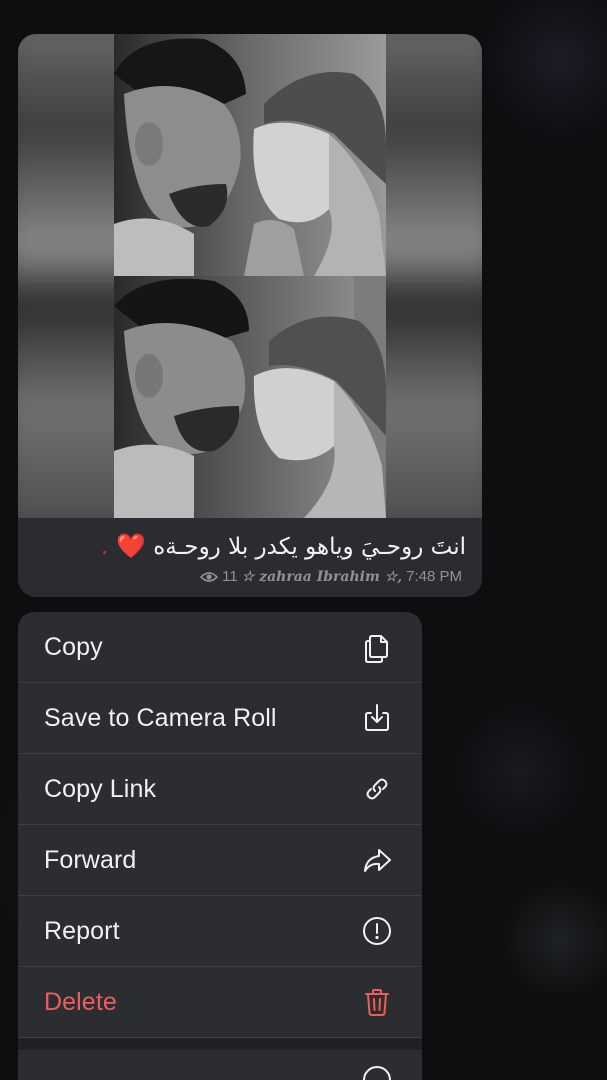  What do you see at coordinates (160, 717) in the screenshot?
I see `menu-item-label: Save to Camera Roll` at bounding box center [160, 717].